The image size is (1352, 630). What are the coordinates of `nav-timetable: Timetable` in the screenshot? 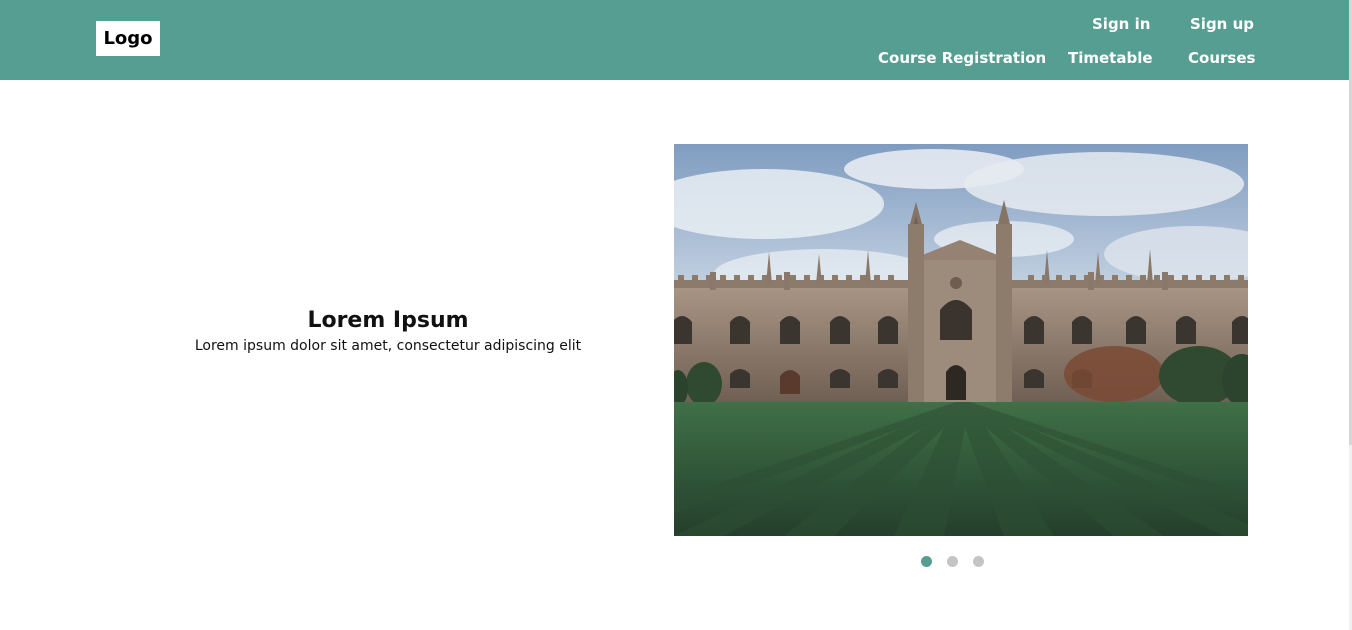 It's located at (1110, 58).